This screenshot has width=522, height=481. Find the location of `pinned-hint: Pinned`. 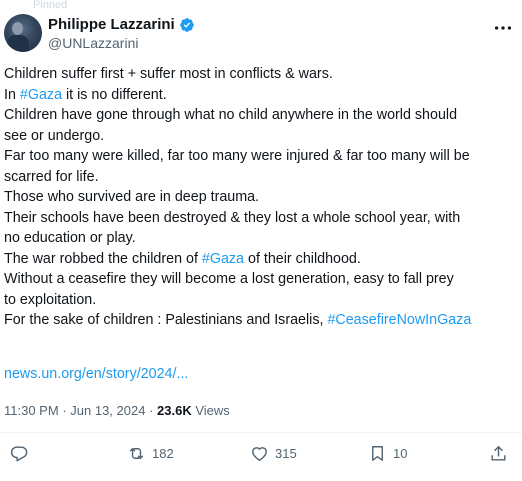

pinned-hint: Pinned is located at coordinates (50, 5).